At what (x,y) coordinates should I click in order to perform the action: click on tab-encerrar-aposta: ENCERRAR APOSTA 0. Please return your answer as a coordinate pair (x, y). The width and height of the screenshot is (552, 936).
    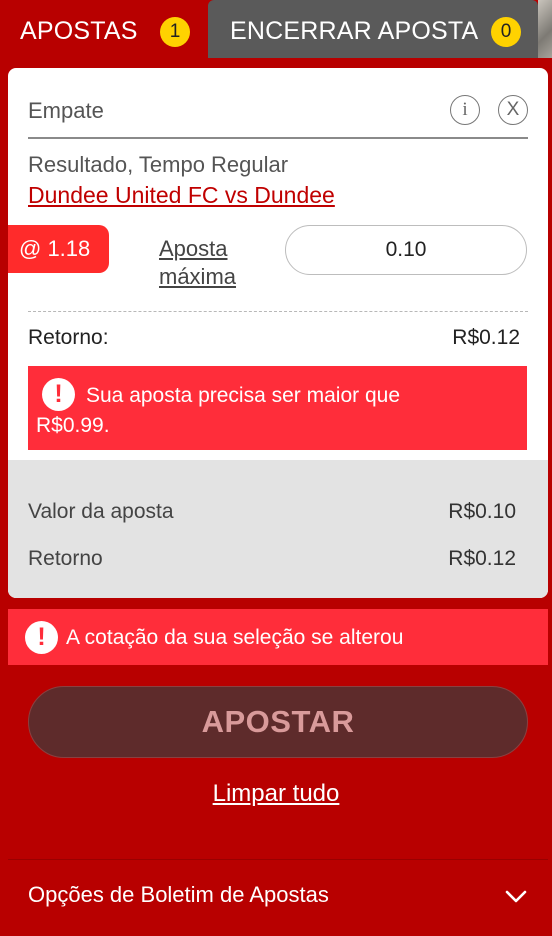
    Looking at the image, I should click on (373, 29).